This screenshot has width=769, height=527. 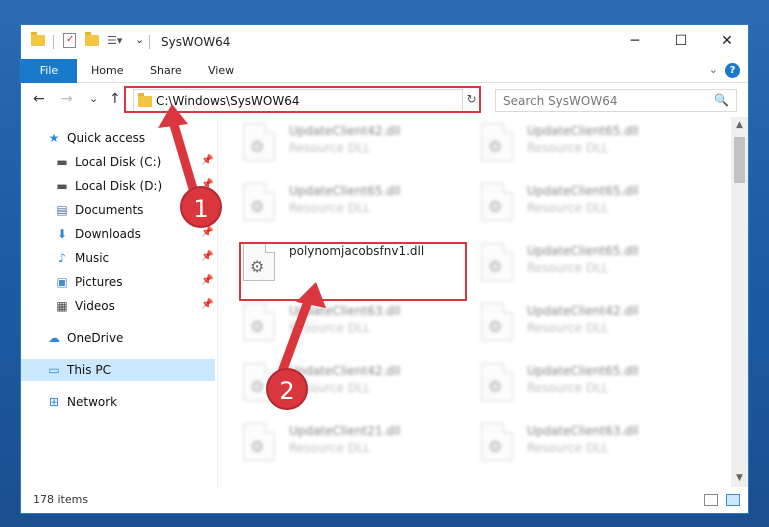 What do you see at coordinates (201, 207) in the screenshot?
I see `step-1-marker: 1` at bounding box center [201, 207].